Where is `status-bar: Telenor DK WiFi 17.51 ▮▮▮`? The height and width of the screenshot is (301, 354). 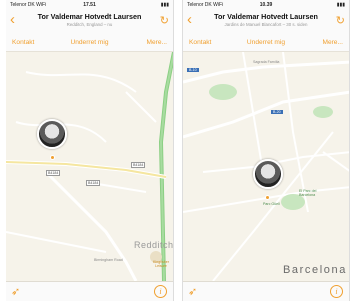 status-bar: Telenor DK WiFi 17.51 ▮▮▮ is located at coordinates (89, 5).